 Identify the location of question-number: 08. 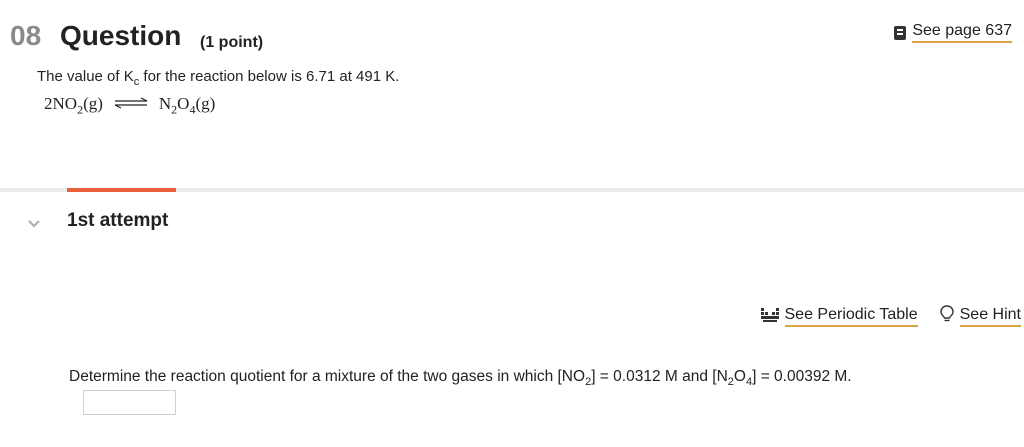
(26, 35).